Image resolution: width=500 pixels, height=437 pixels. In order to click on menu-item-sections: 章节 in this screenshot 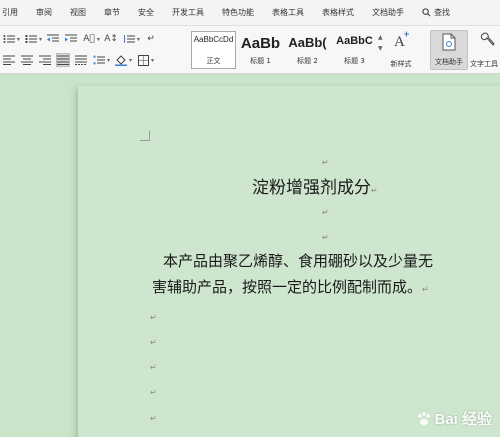, I will do `click(112, 12)`.